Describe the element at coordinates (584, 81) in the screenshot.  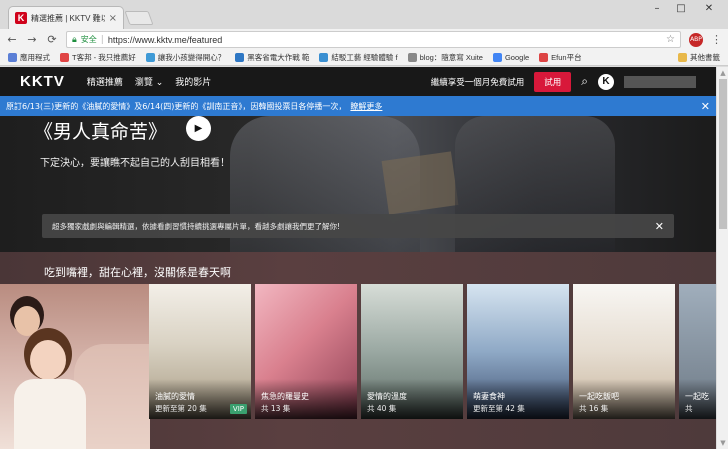
I see `search-icon: ⌕` at that location.